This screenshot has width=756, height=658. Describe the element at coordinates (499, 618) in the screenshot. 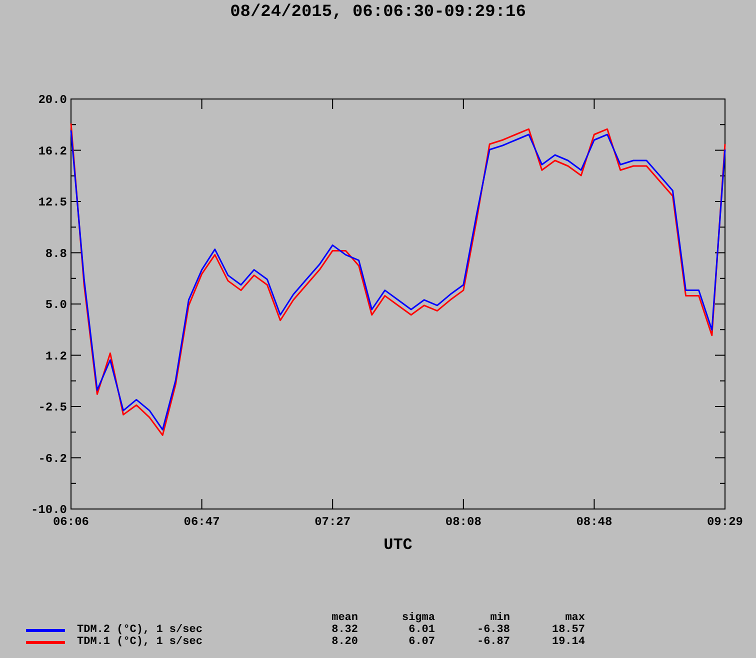

I see `column-header: min` at that location.